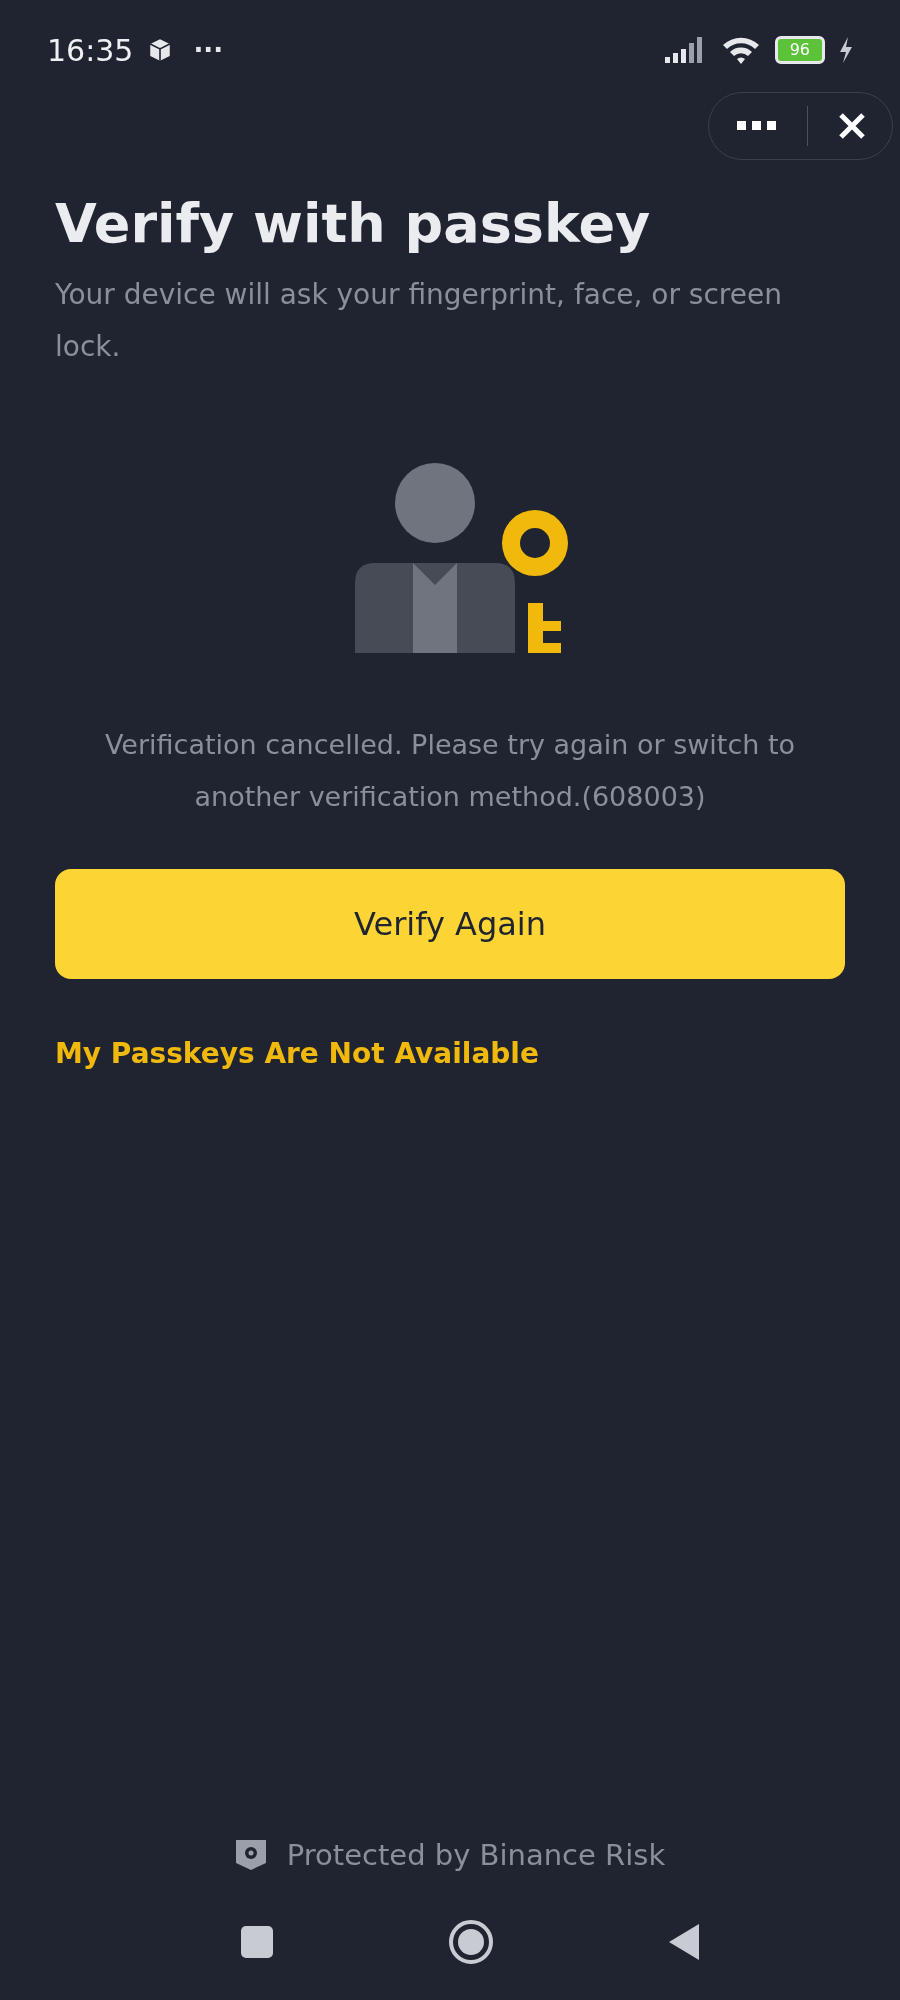 The image size is (900, 2000). I want to click on verify-again-button: Verify Again, so click(450, 923).